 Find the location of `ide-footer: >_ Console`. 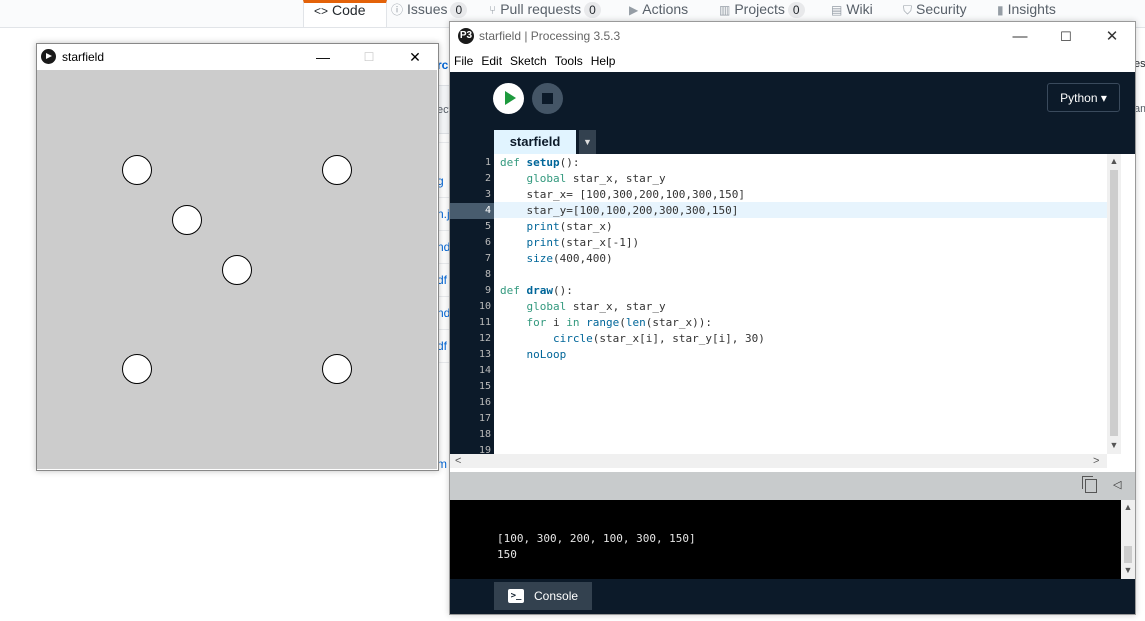

ide-footer: >_ Console is located at coordinates (792, 596).